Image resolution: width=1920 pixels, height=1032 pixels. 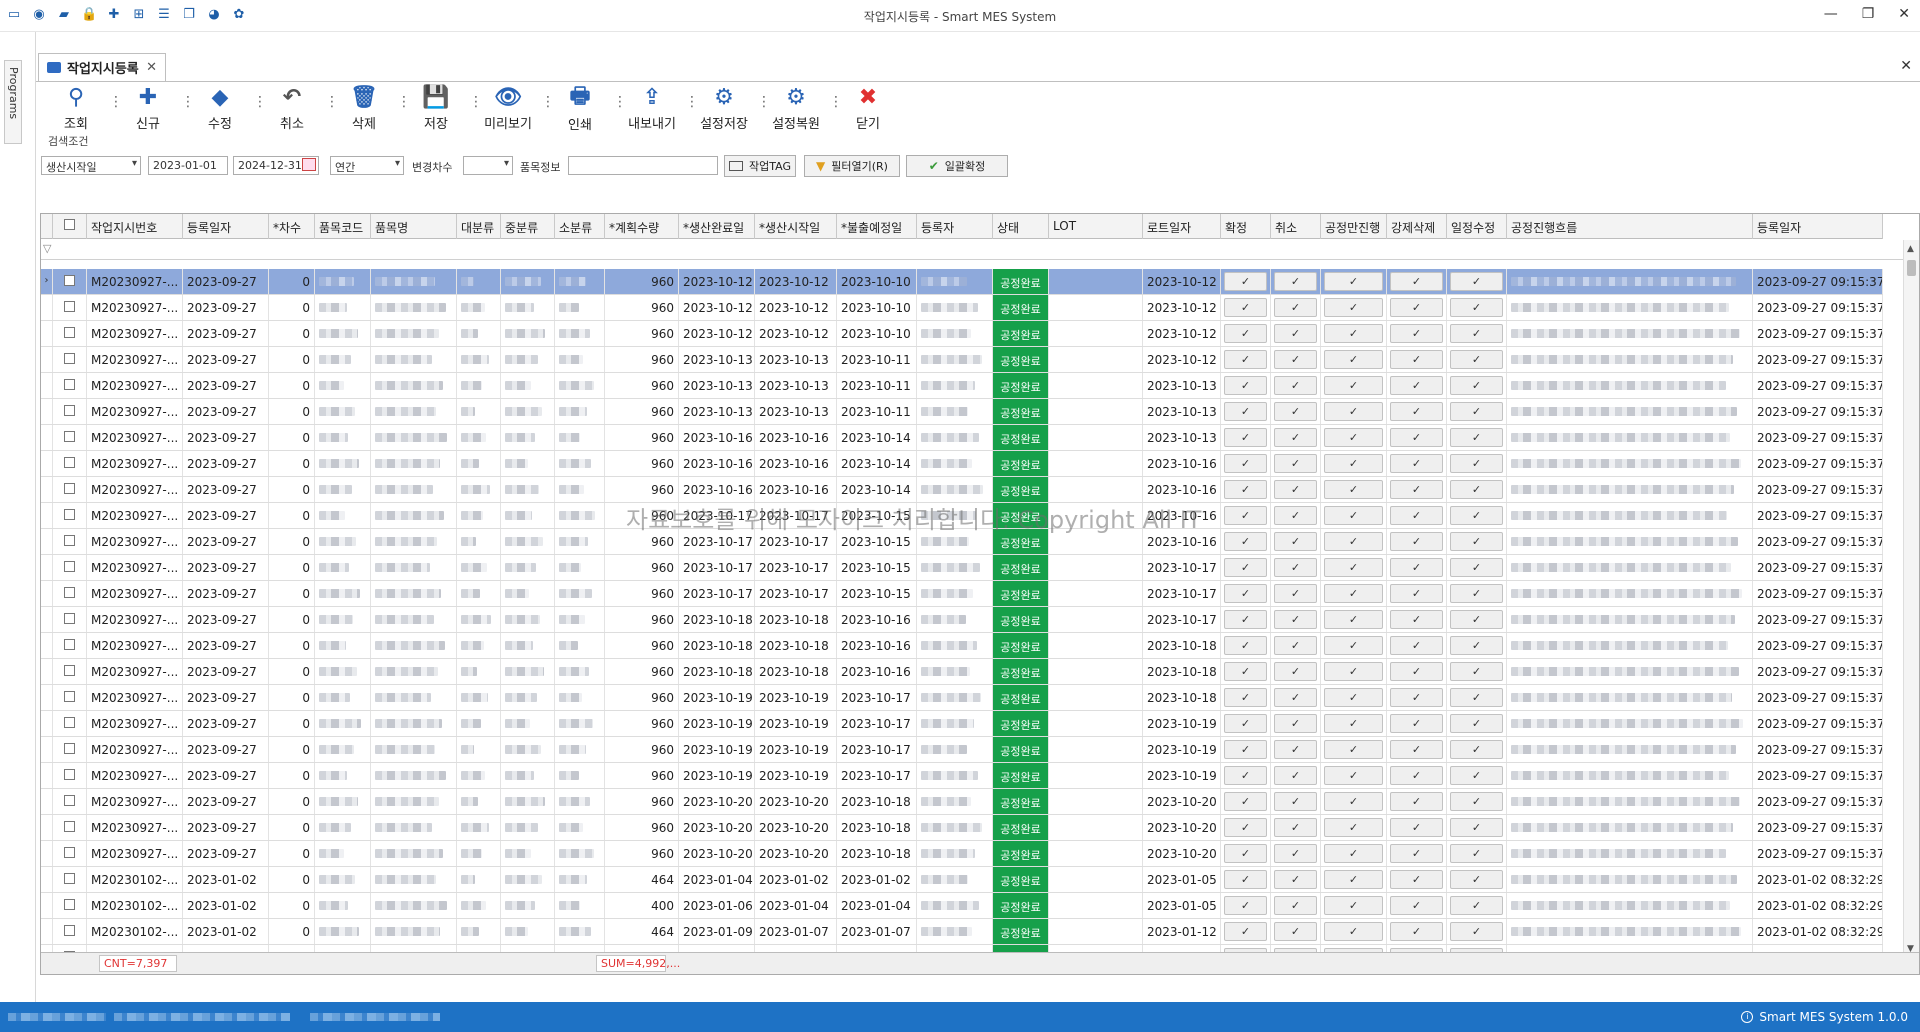 I want to click on column-header: *생산시작일, so click(x=796, y=226).